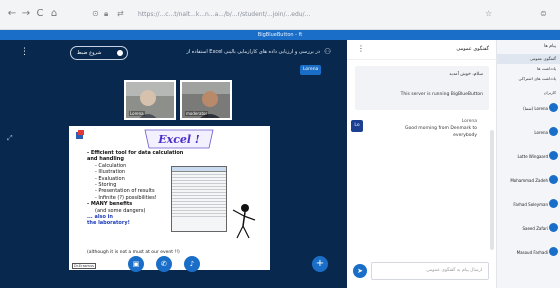  I want to click on webcam-tile: Lorena, so click(150, 100).